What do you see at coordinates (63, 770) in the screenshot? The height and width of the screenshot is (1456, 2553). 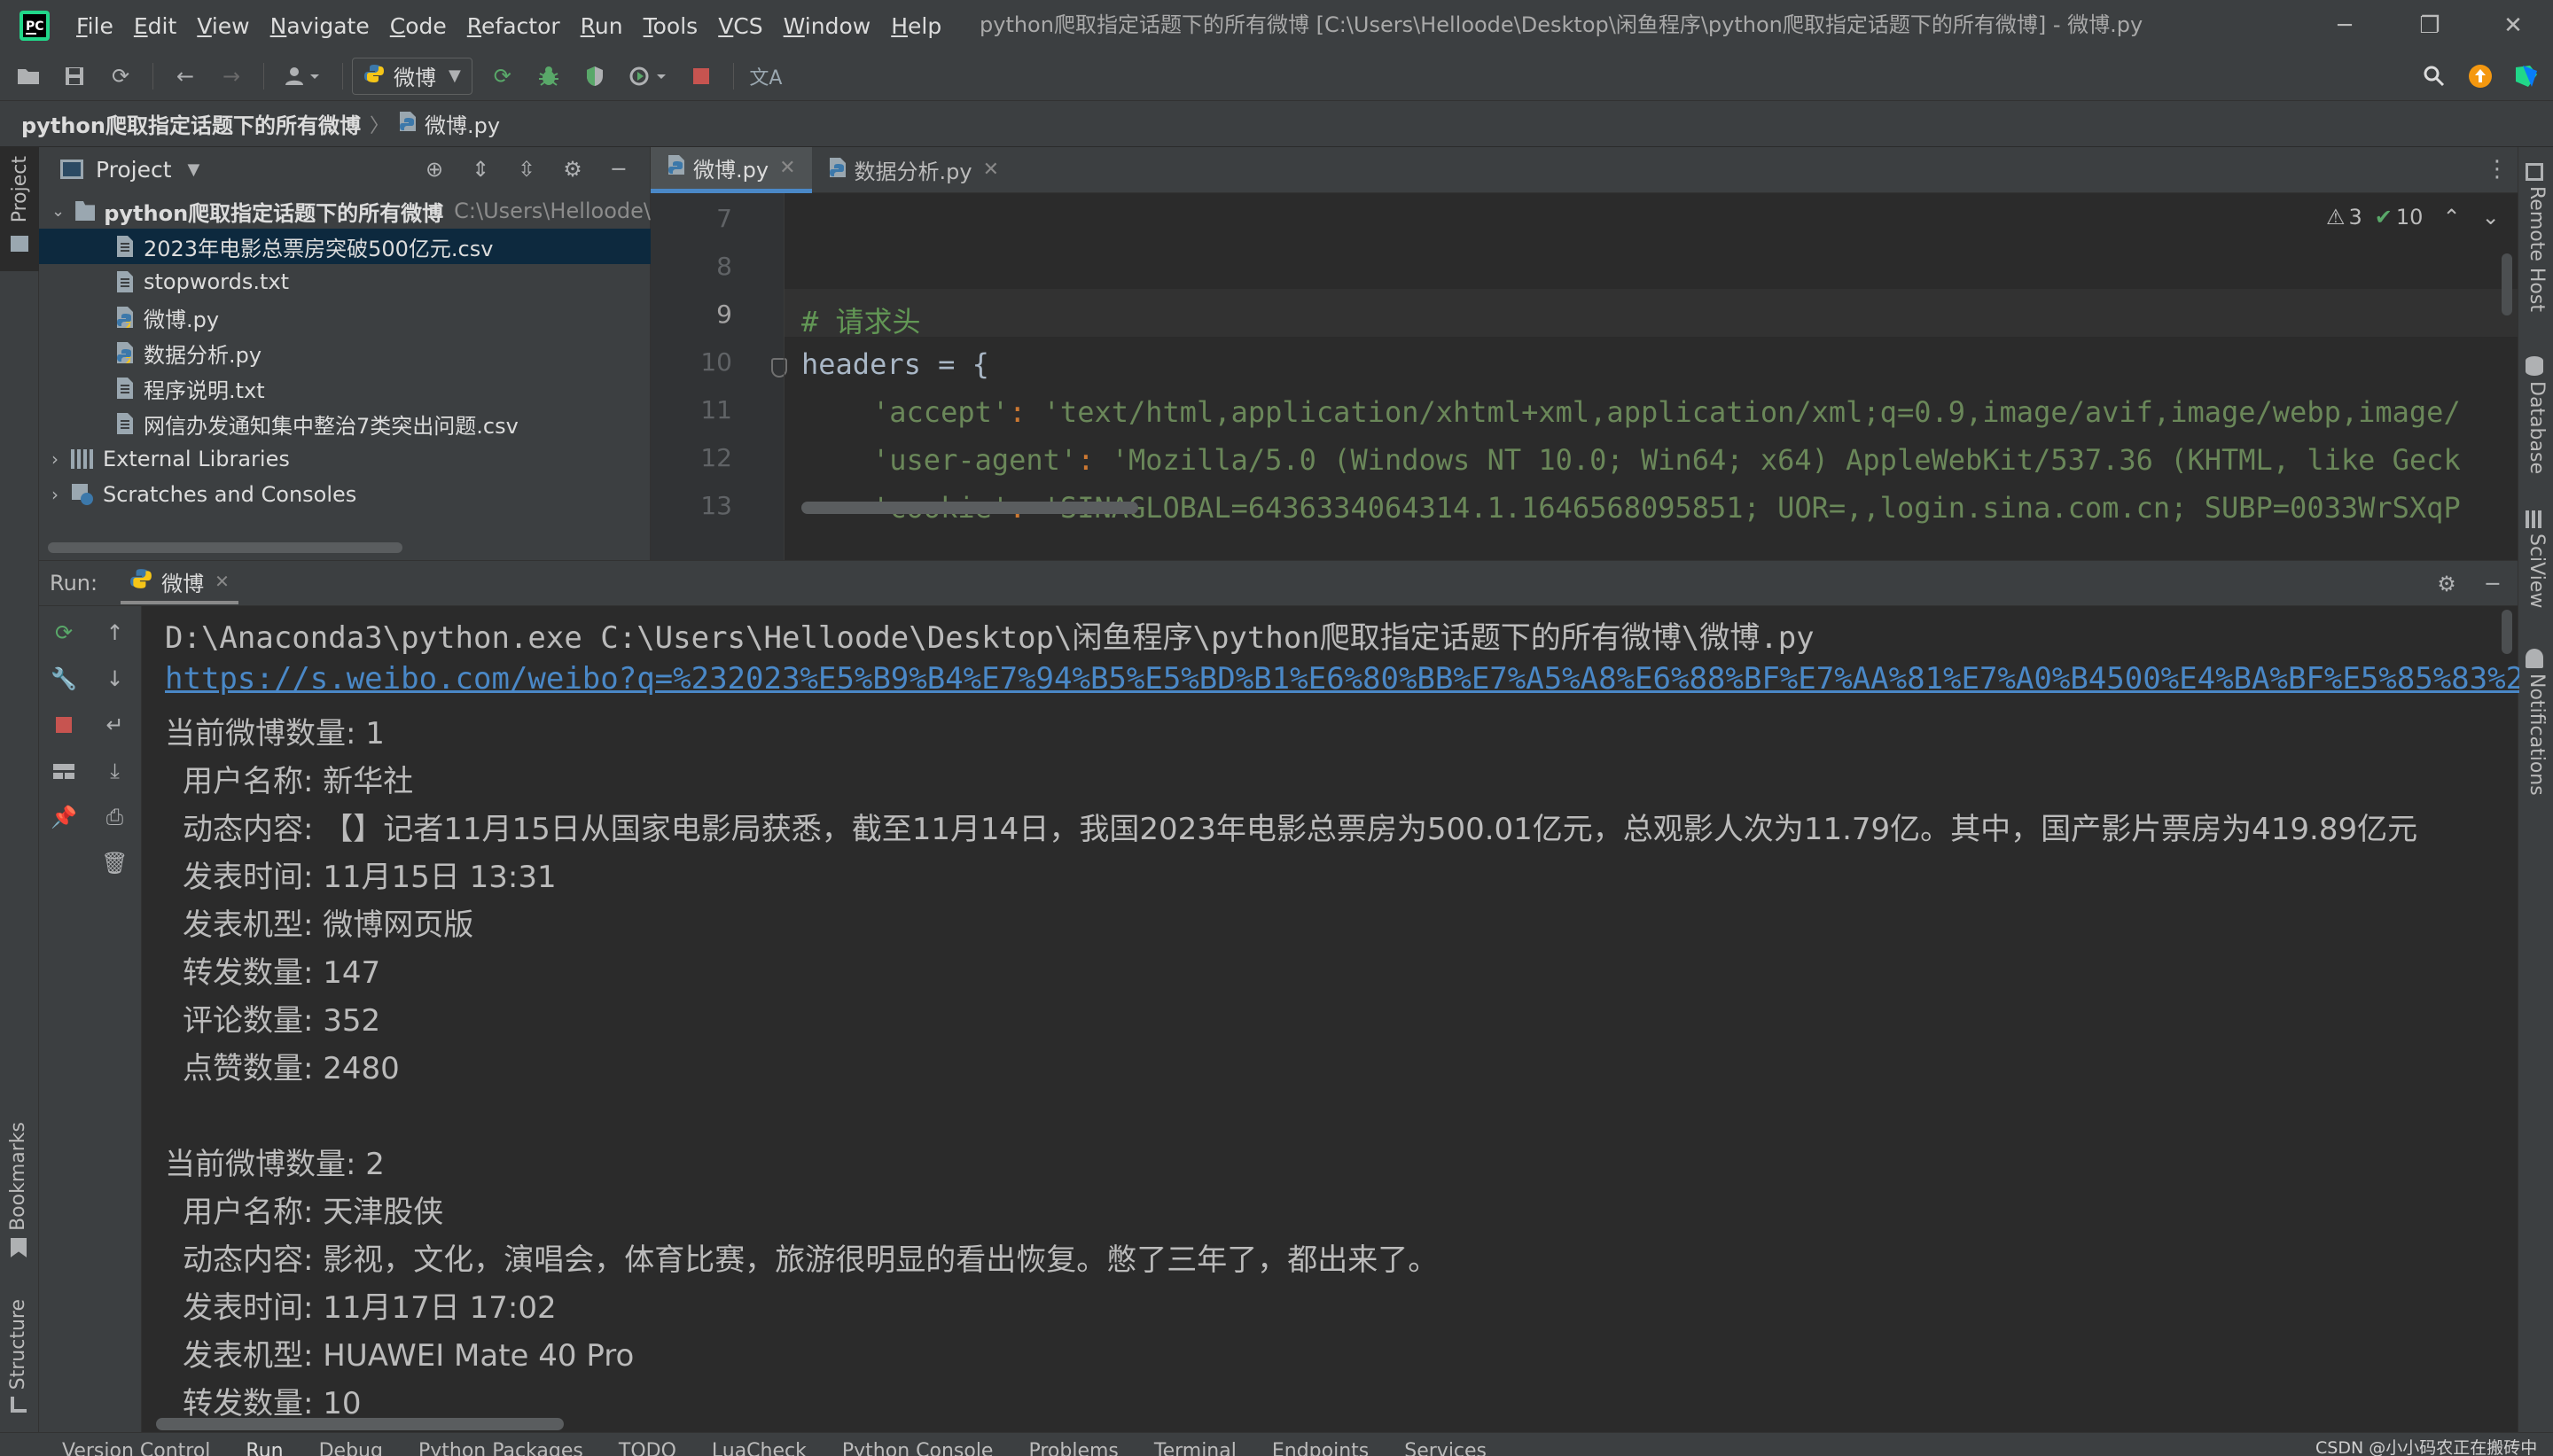 I see `layout-icon` at bounding box center [63, 770].